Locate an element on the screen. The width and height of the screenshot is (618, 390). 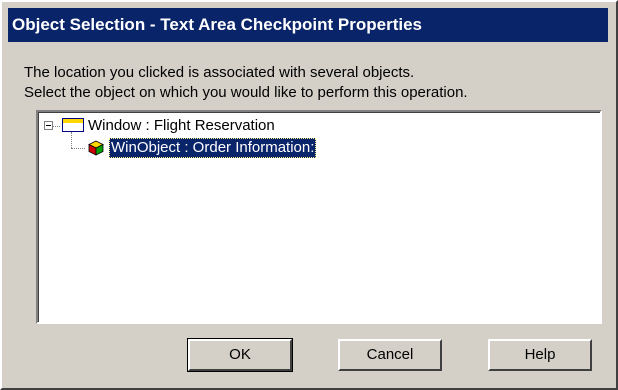
tree-node-winobject-label: WinObject : Order Information: is located at coordinates (213, 148).